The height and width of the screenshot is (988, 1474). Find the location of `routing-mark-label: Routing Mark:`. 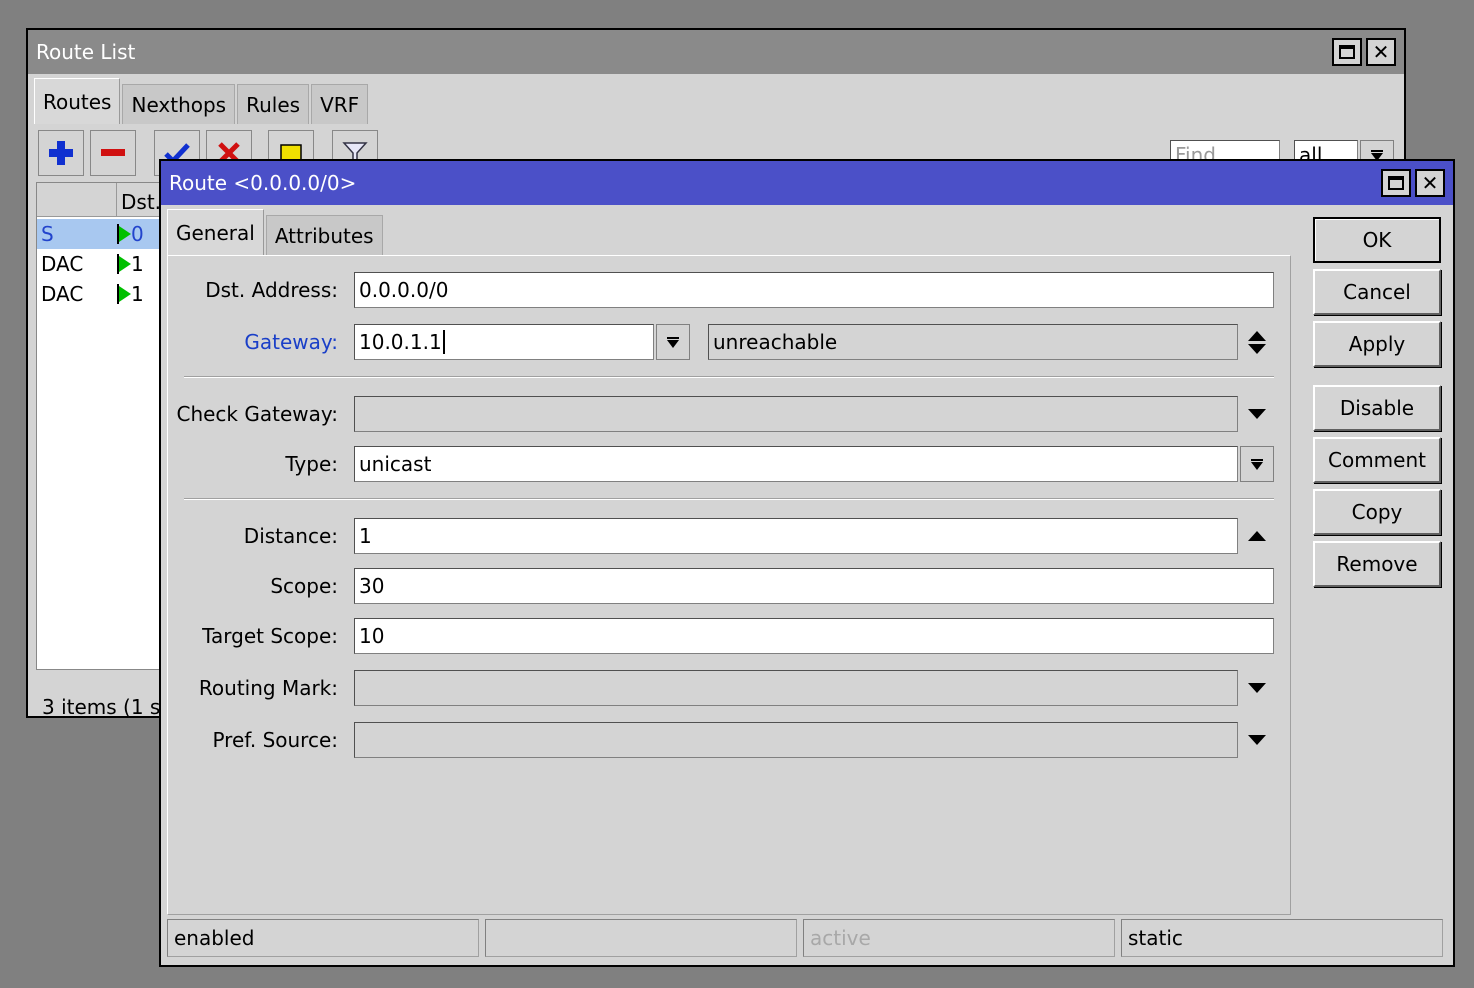

routing-mark-label: Routing Mark: is located at coordinates (268, 688).